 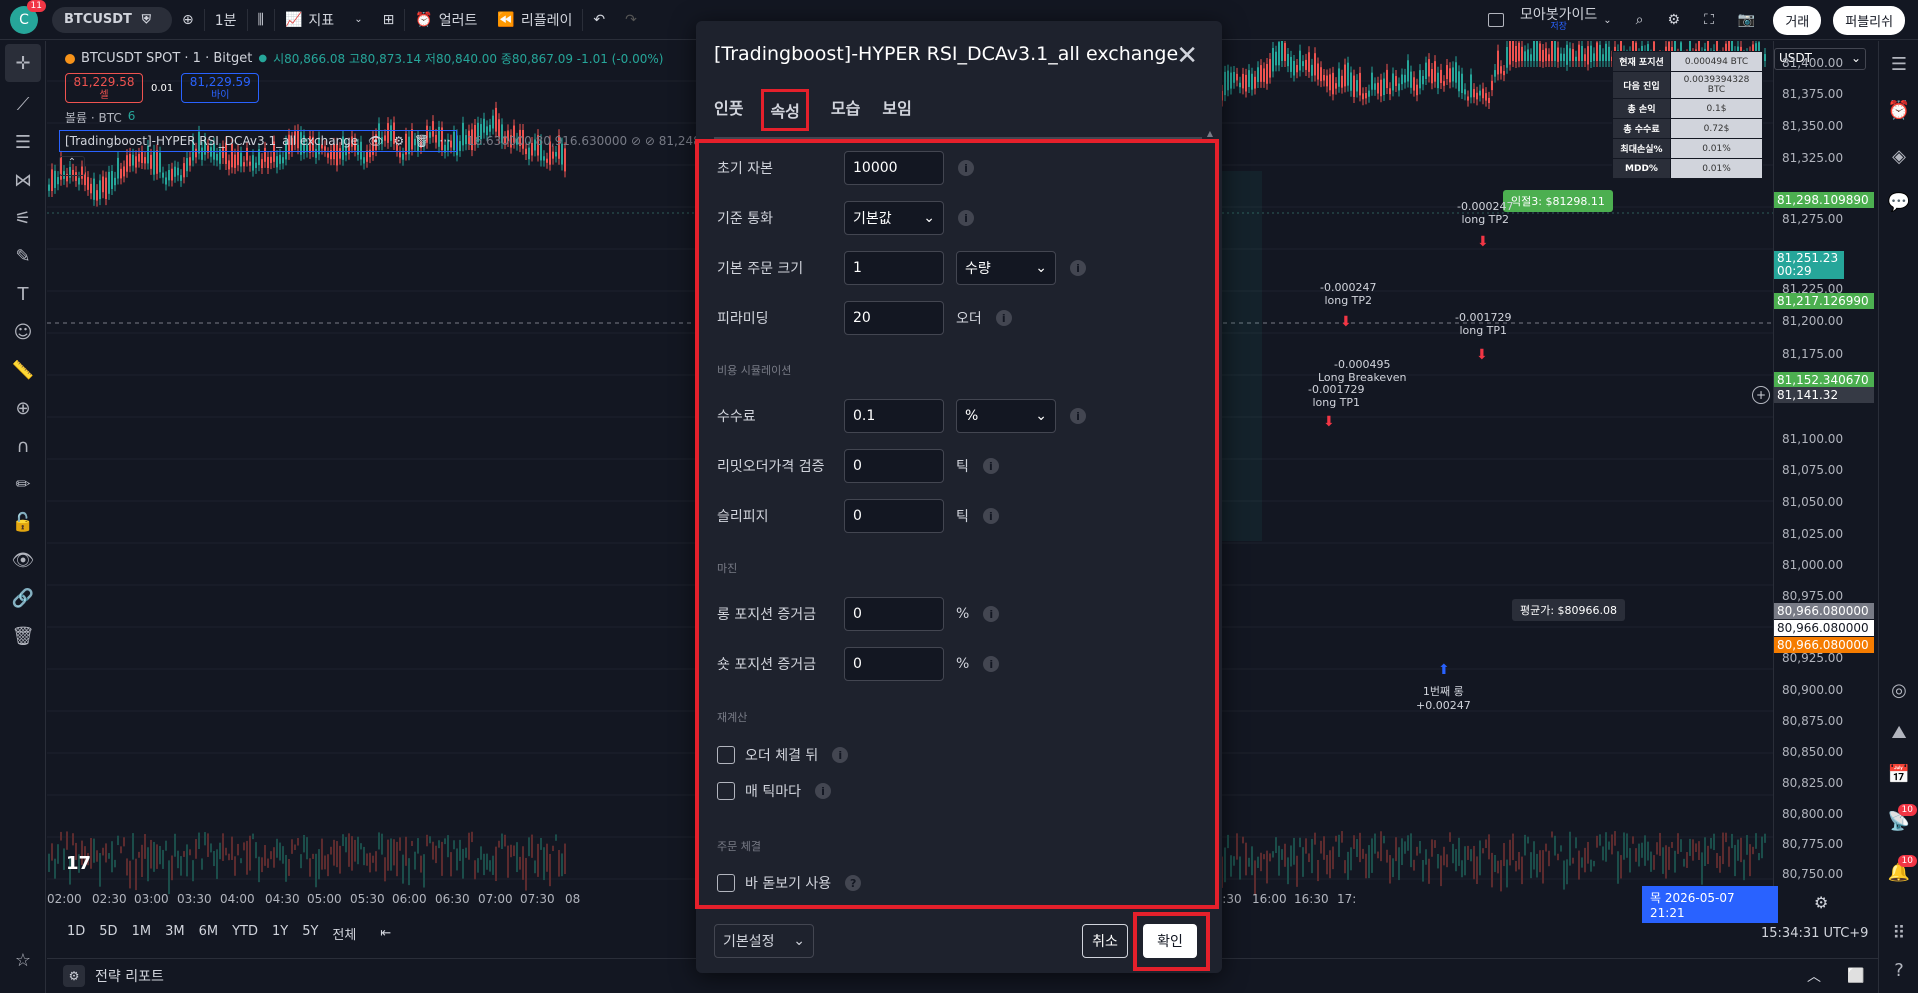 What do you see at coordinates (175, 933) in the screenshot?
I see `range-button-3m: 3M` at bounding box center [175, 933].